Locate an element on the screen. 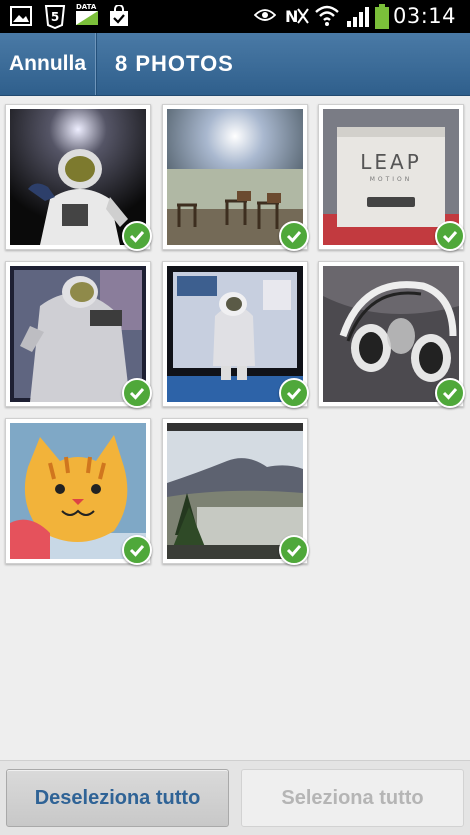  eye-icon is located at coordinates (265, 15).